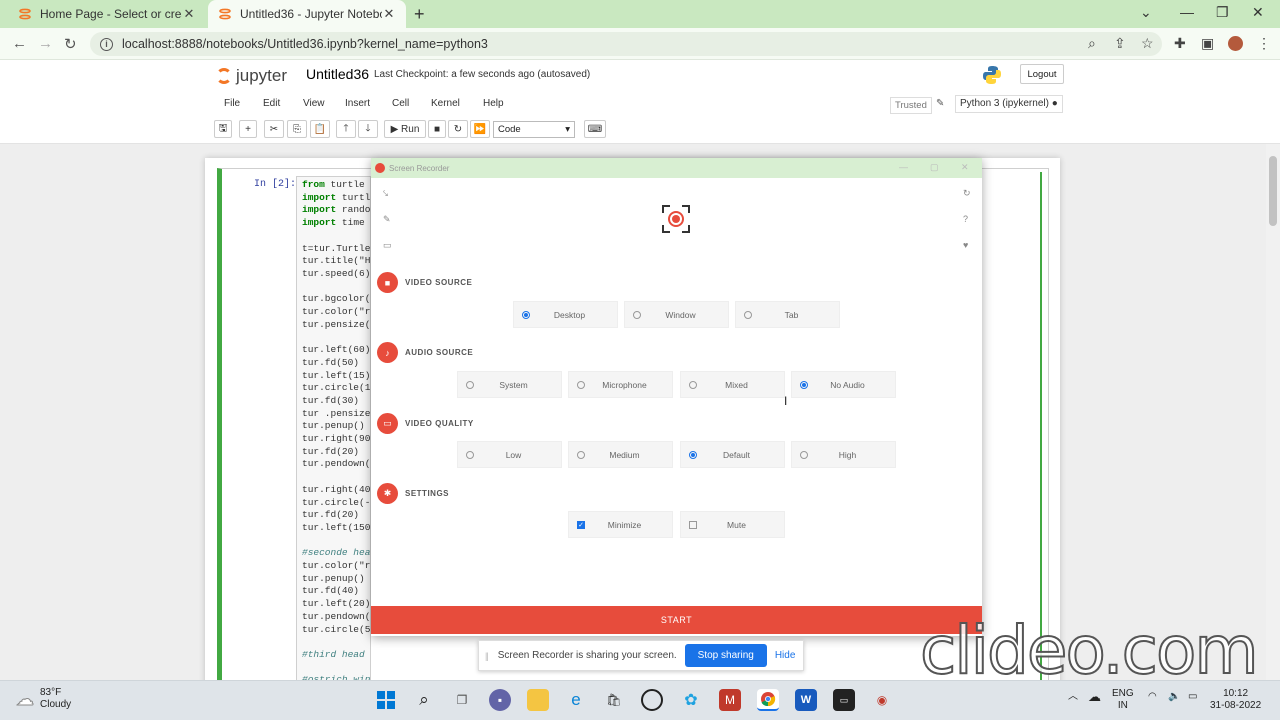 The image size is (1280, 720). Describe the element at coordinates (337, 74) in the screenshot. I see `notebook-name: Untitled36` at that location.